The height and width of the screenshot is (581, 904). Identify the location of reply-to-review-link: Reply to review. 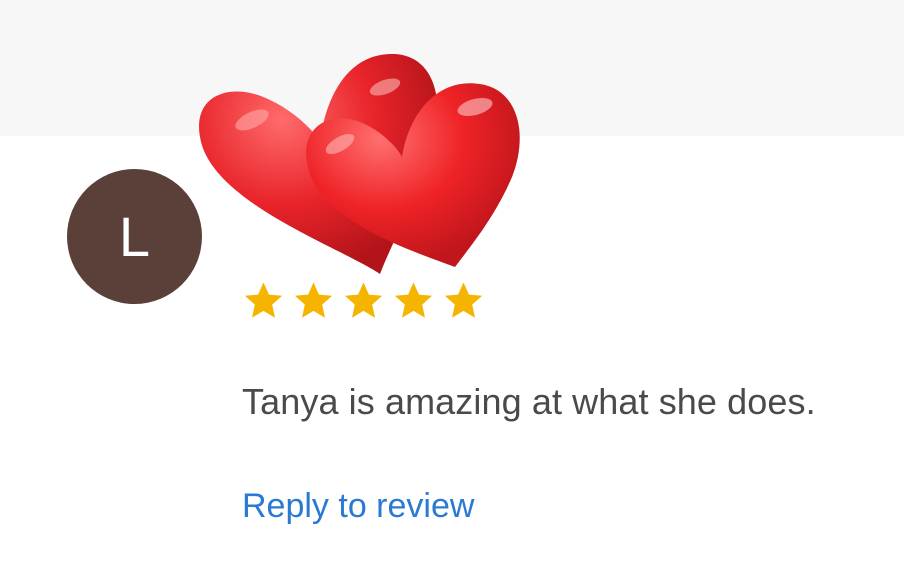
(358, 506).